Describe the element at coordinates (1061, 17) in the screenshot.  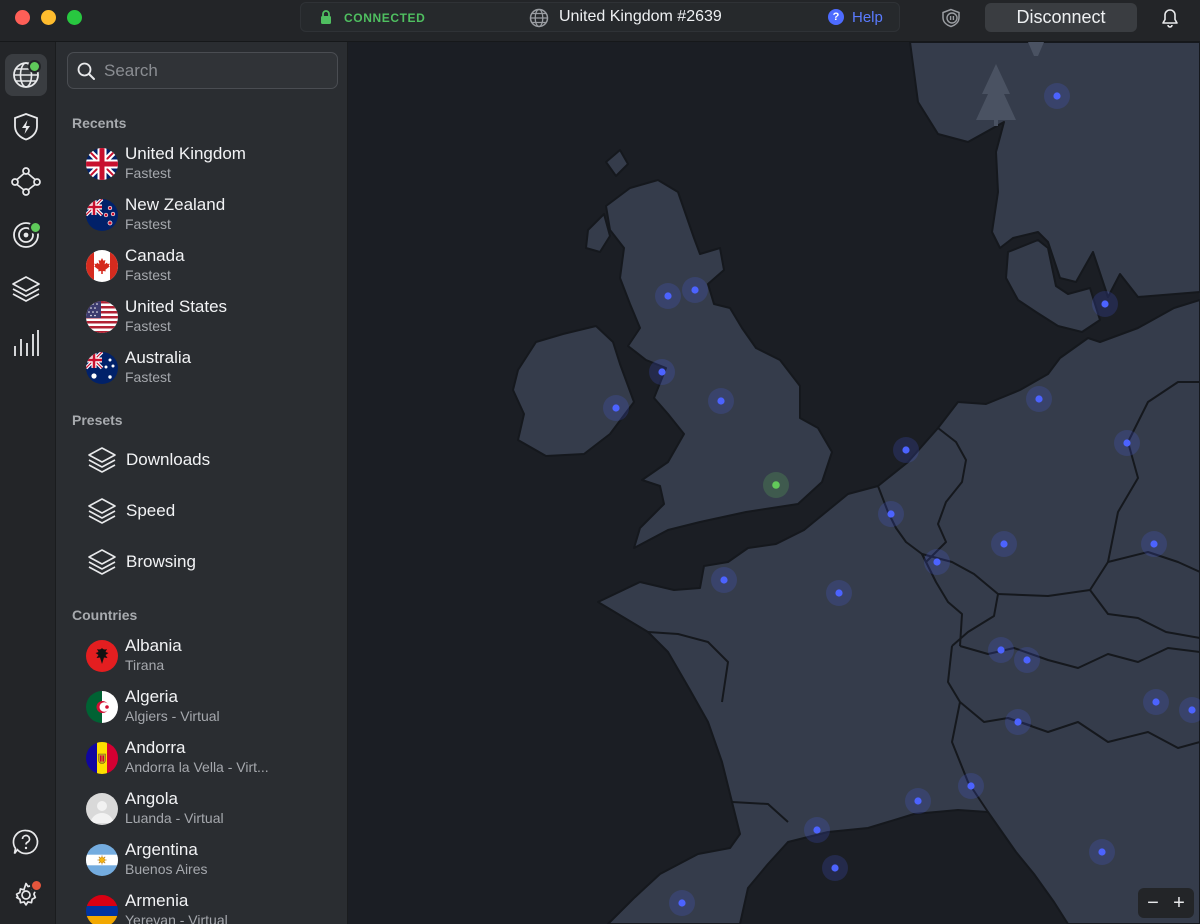
I see `disconnect-button: Disconnect` at that location.